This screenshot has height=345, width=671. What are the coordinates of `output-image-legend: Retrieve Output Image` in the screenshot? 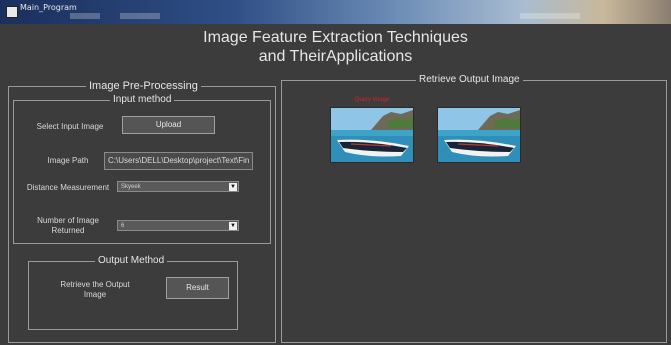 It's located at (469, 79).